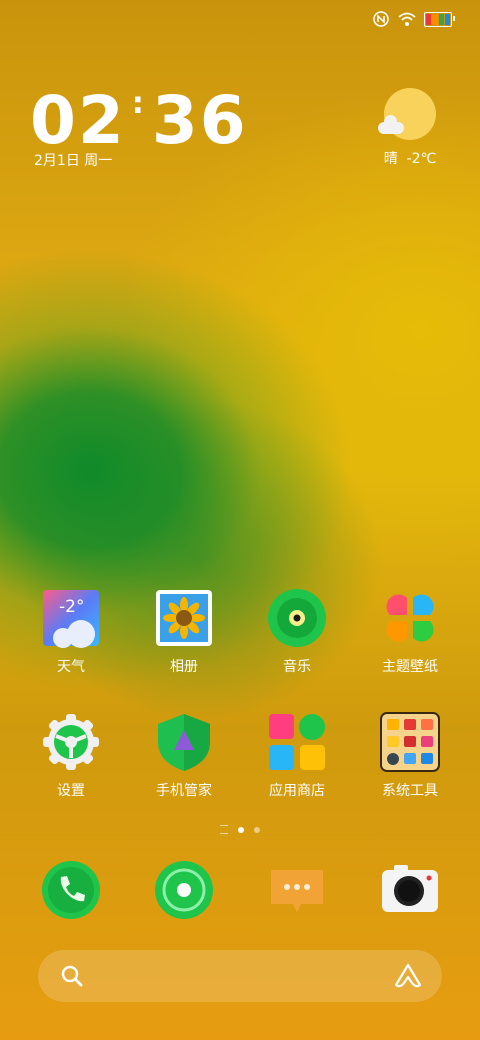  Describe the element at coordinates (199, 120) in the screenshot. I see `clock-minute: 36` at that location.